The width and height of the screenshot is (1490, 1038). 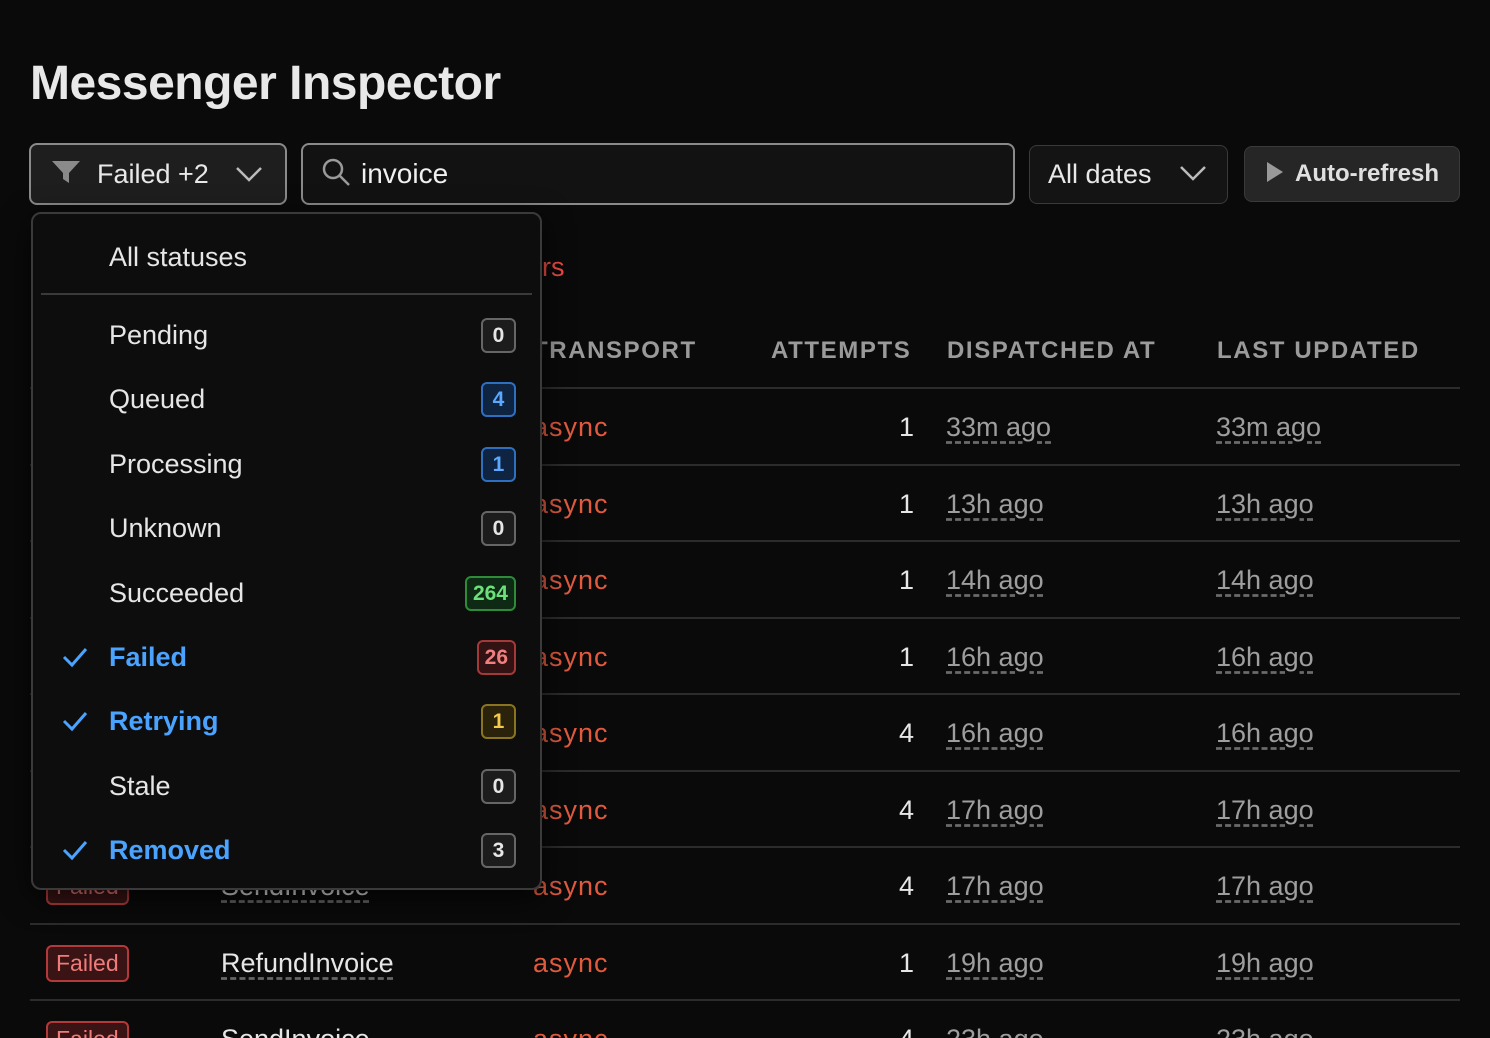 What do you see at coordinates (671, 174) in the screenshot?
I see `search-input` at bounding box center [671, 174].